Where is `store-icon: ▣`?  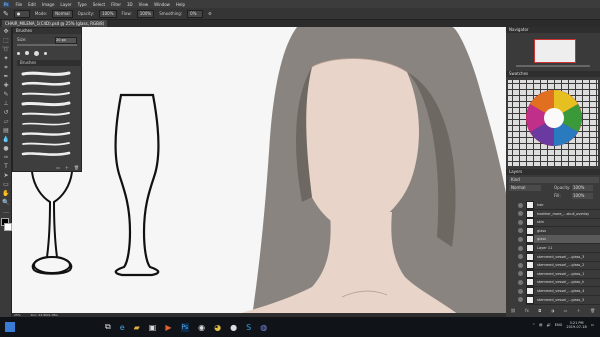 store-icon: ▣ is located at coordinates (153, 327).